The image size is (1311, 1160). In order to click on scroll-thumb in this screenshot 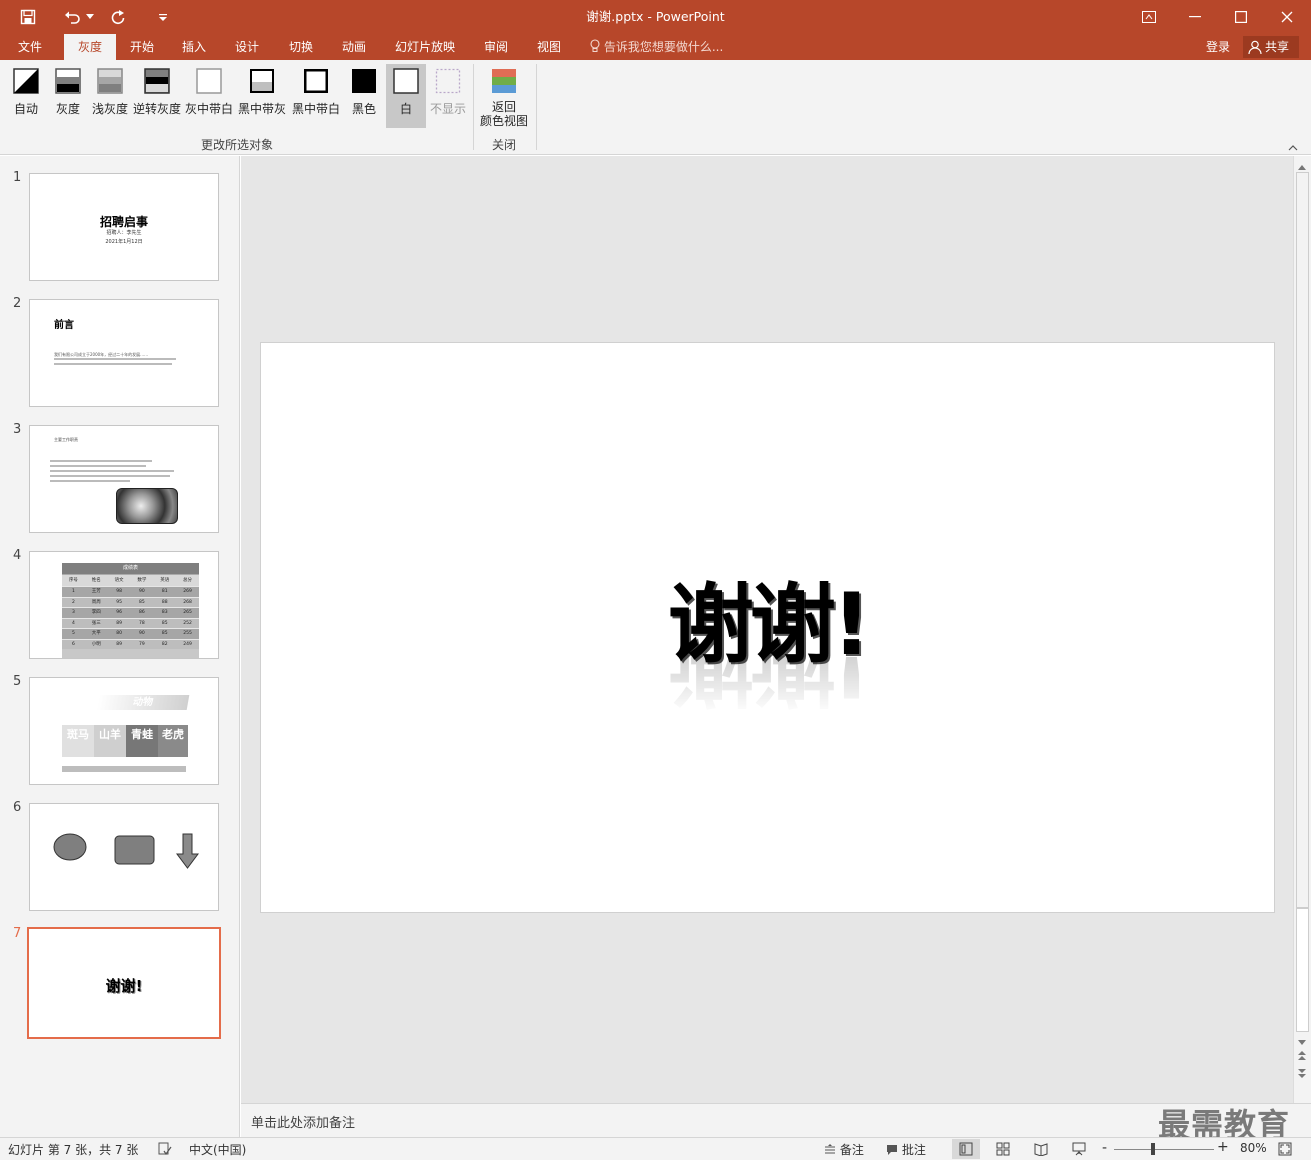, I will do `click(1302, 970)`.